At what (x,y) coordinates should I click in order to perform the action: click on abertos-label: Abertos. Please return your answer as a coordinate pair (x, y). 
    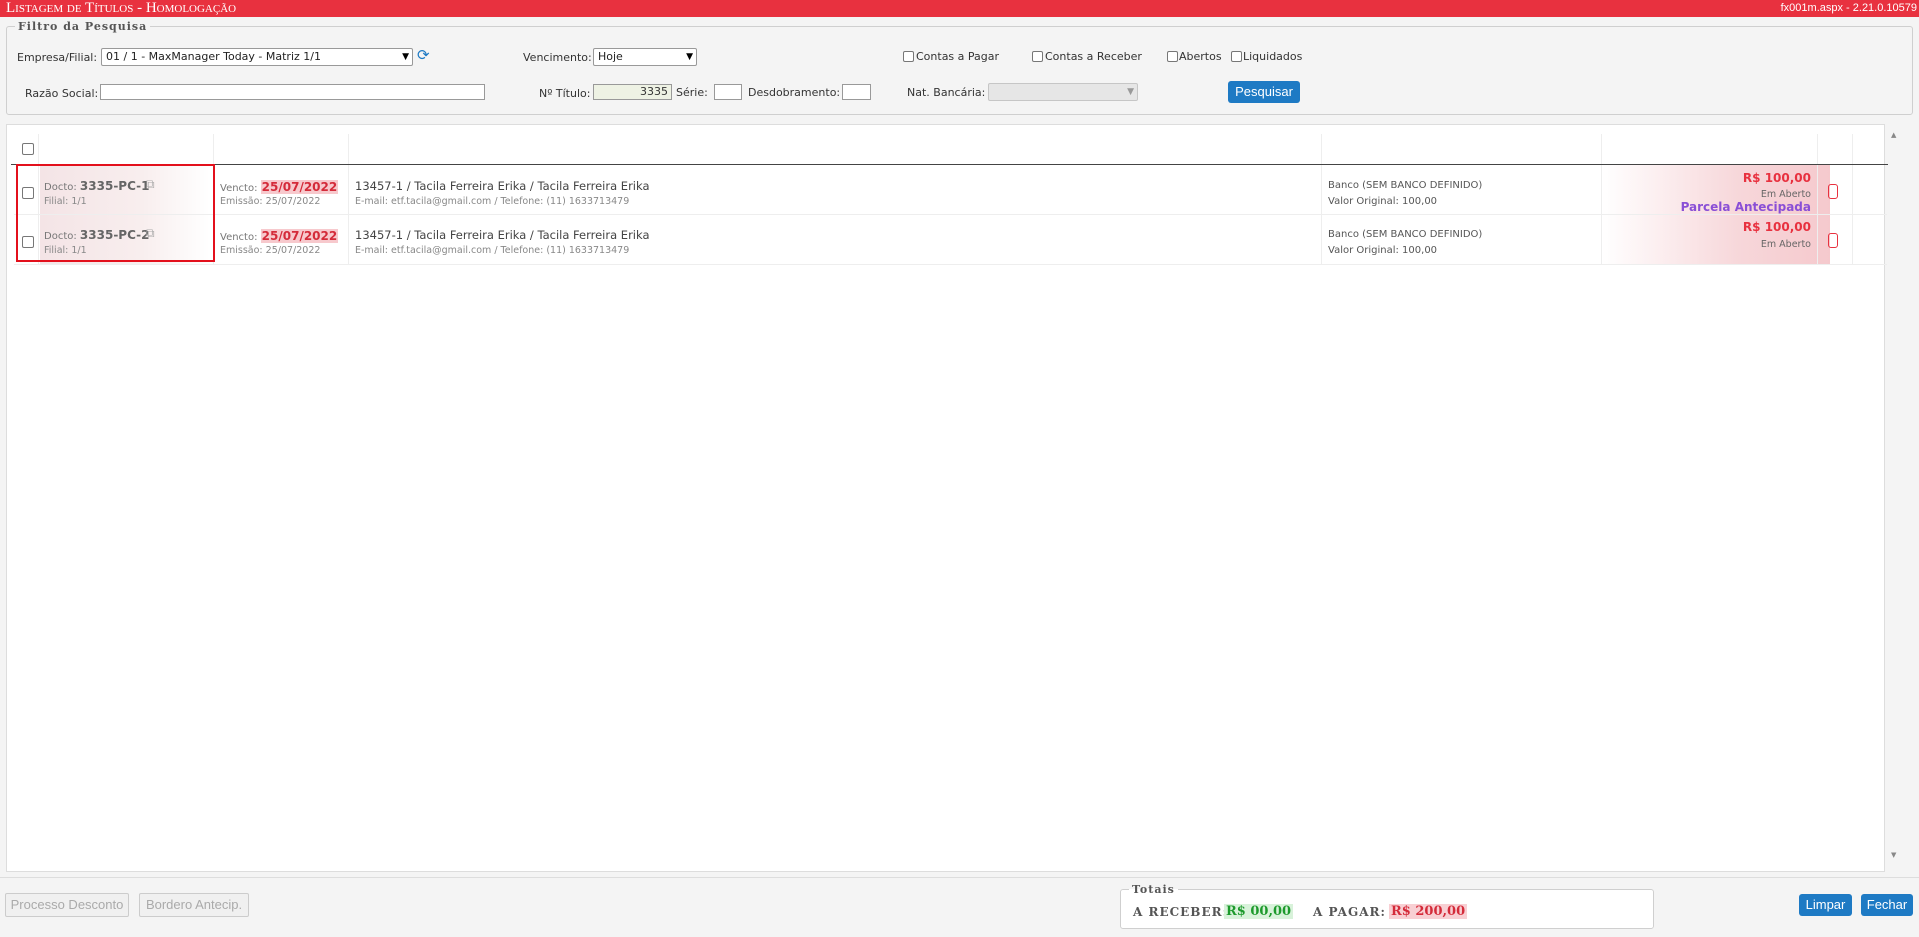
    Looking at the image, I should click on (1200, 56).